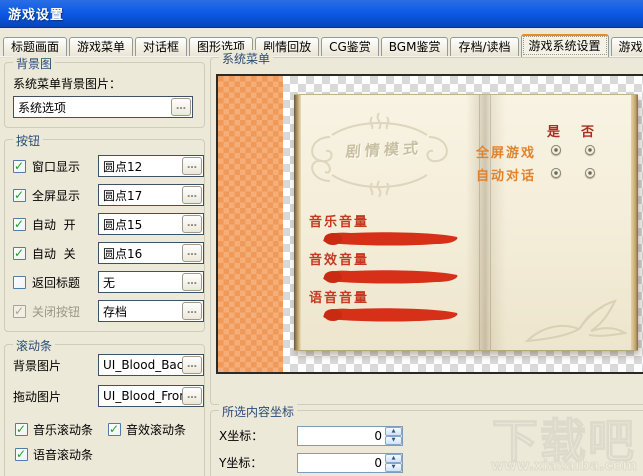 The width and height of the screenshot is (643, 476). I want to click on x-coord-input: 0 ▲ ▼, so click(350, 435).